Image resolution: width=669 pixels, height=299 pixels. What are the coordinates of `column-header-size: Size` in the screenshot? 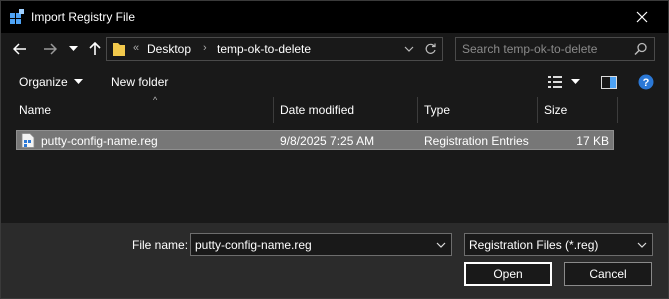 It's located at (577, 110).